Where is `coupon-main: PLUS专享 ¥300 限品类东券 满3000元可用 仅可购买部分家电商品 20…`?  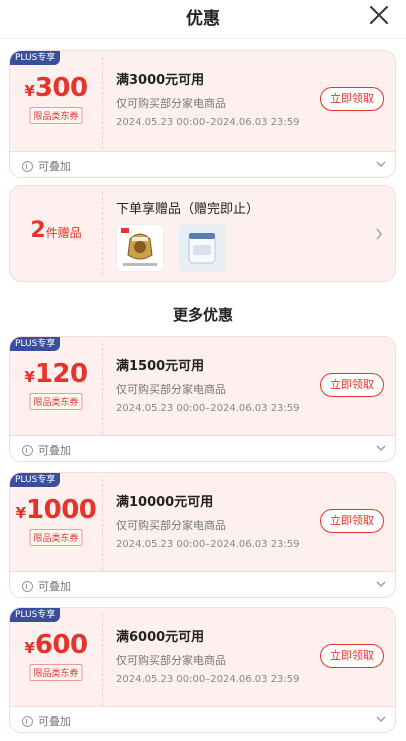
coupon-main: PLUS专享 ¥300 限品类东券 满3000元可用 仅可购买部分家电商品 20… is located at coordinates (202, 103).